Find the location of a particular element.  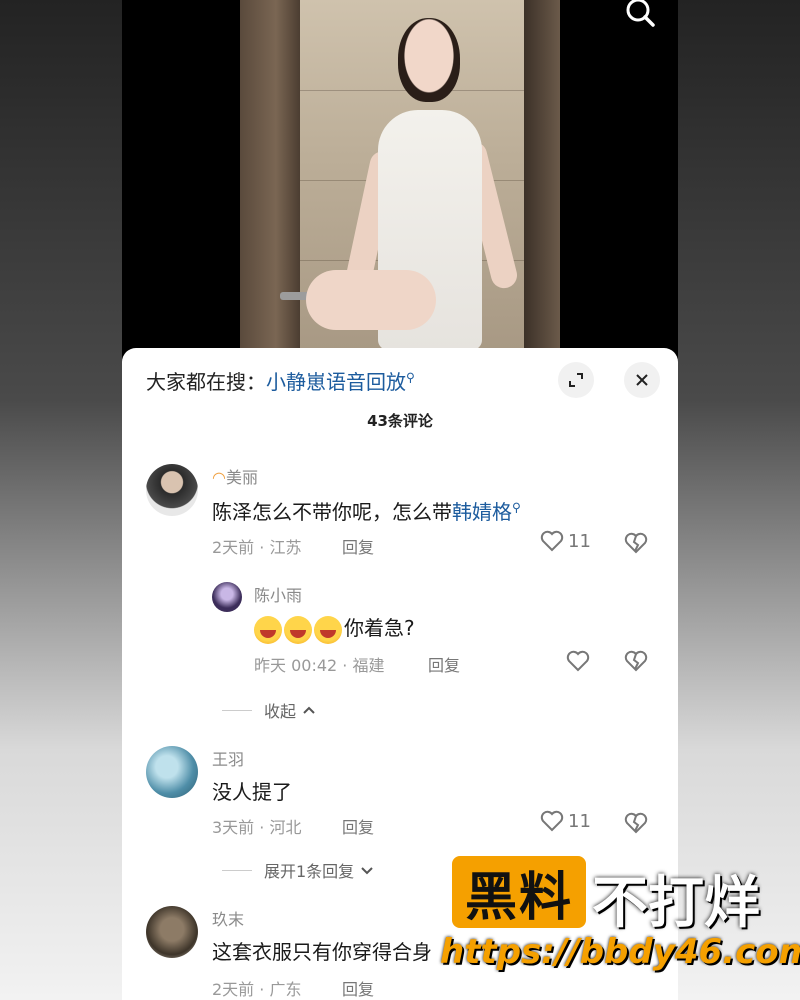

search-suggestion-term: 小静崽语音回放 is located at coordinates (336, 382).